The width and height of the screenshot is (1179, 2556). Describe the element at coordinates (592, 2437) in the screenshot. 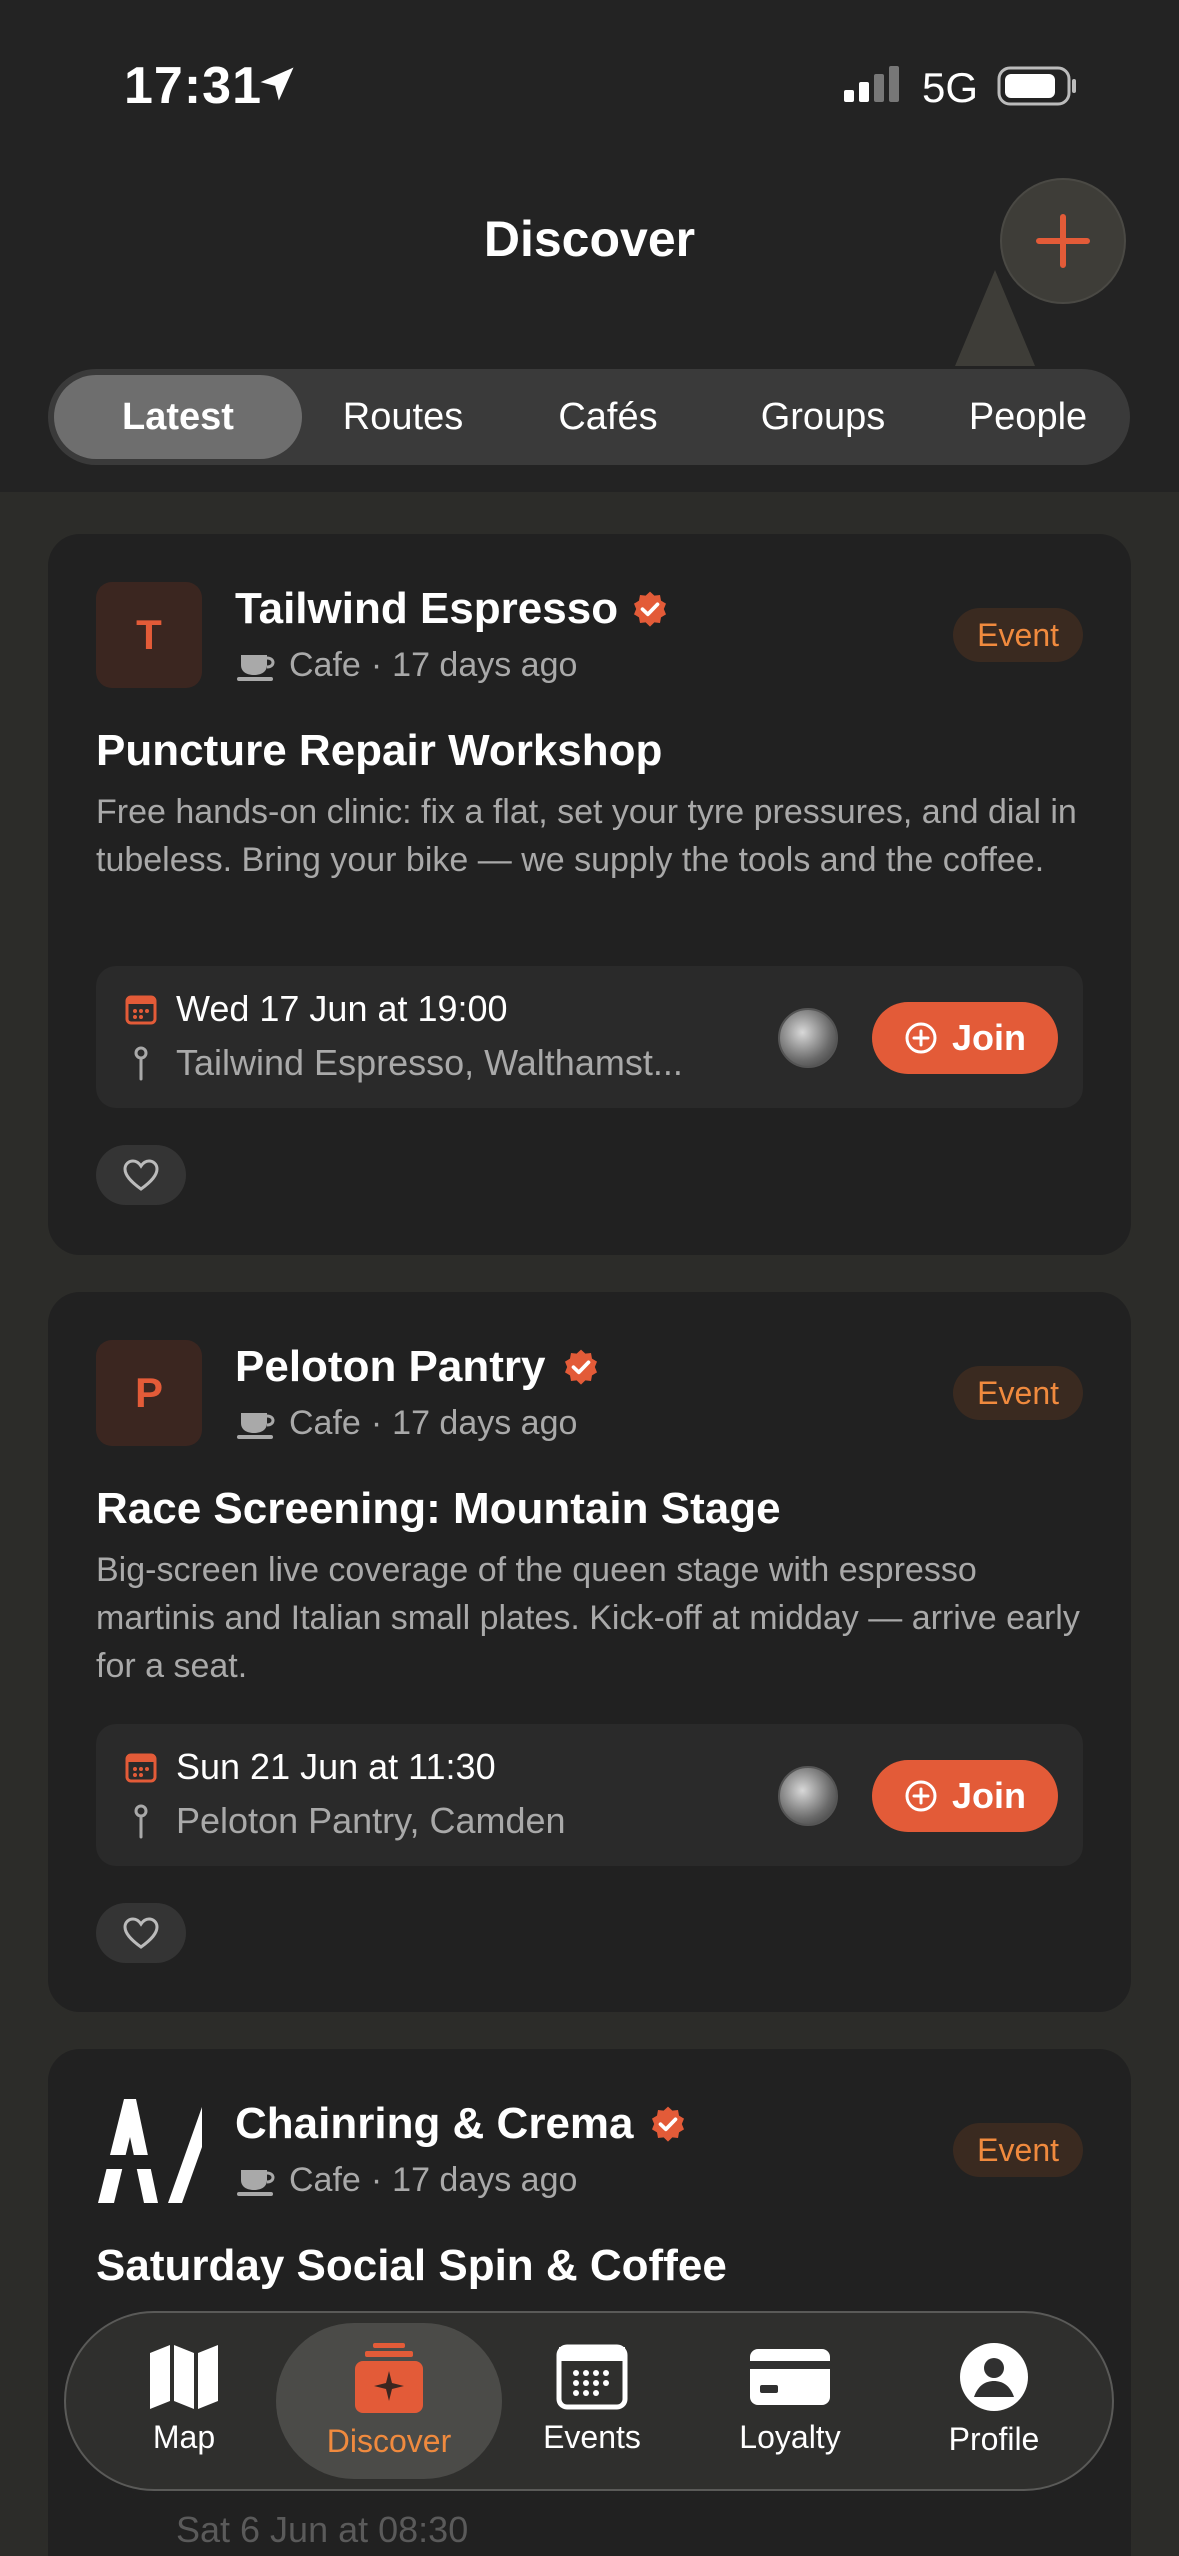

I see `nav-label: Events` at that location.